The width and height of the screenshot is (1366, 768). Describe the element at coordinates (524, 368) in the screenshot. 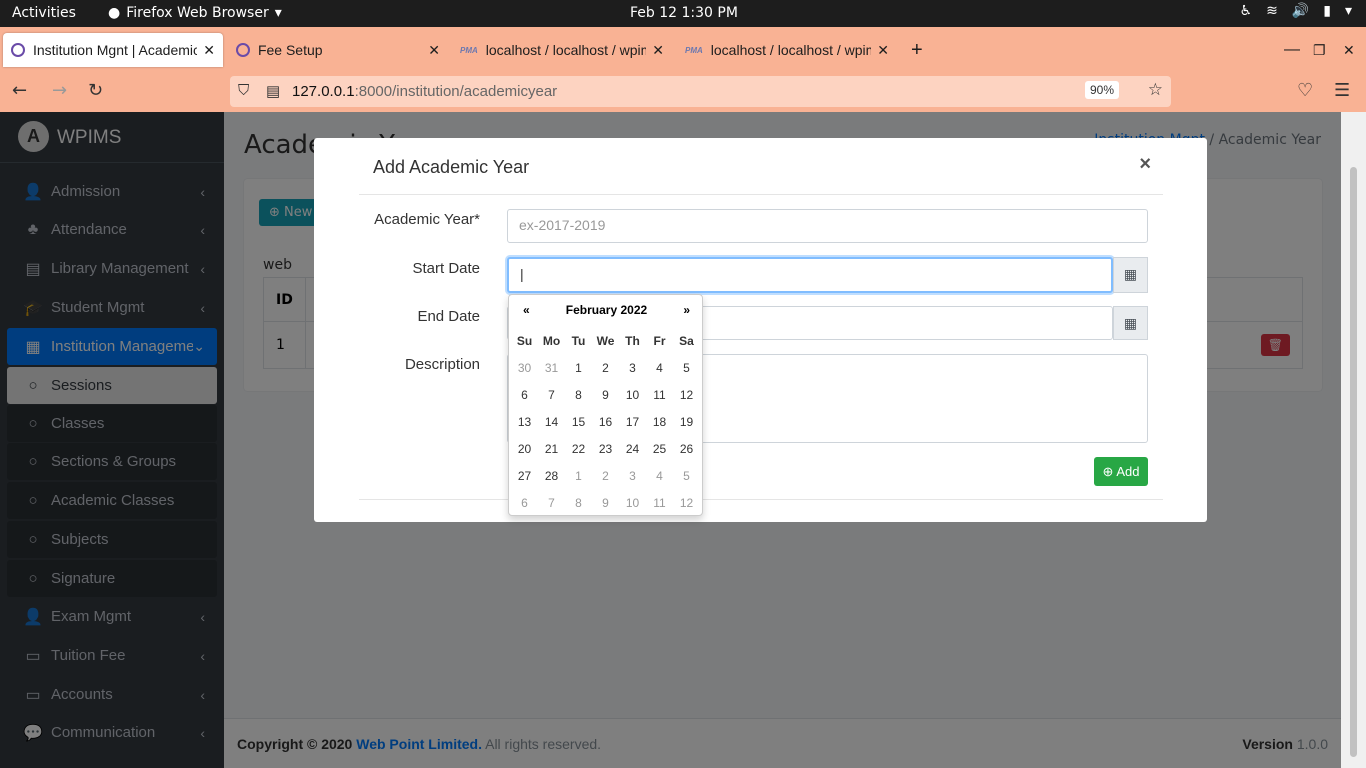

I see `day-cell: 30` at that location.